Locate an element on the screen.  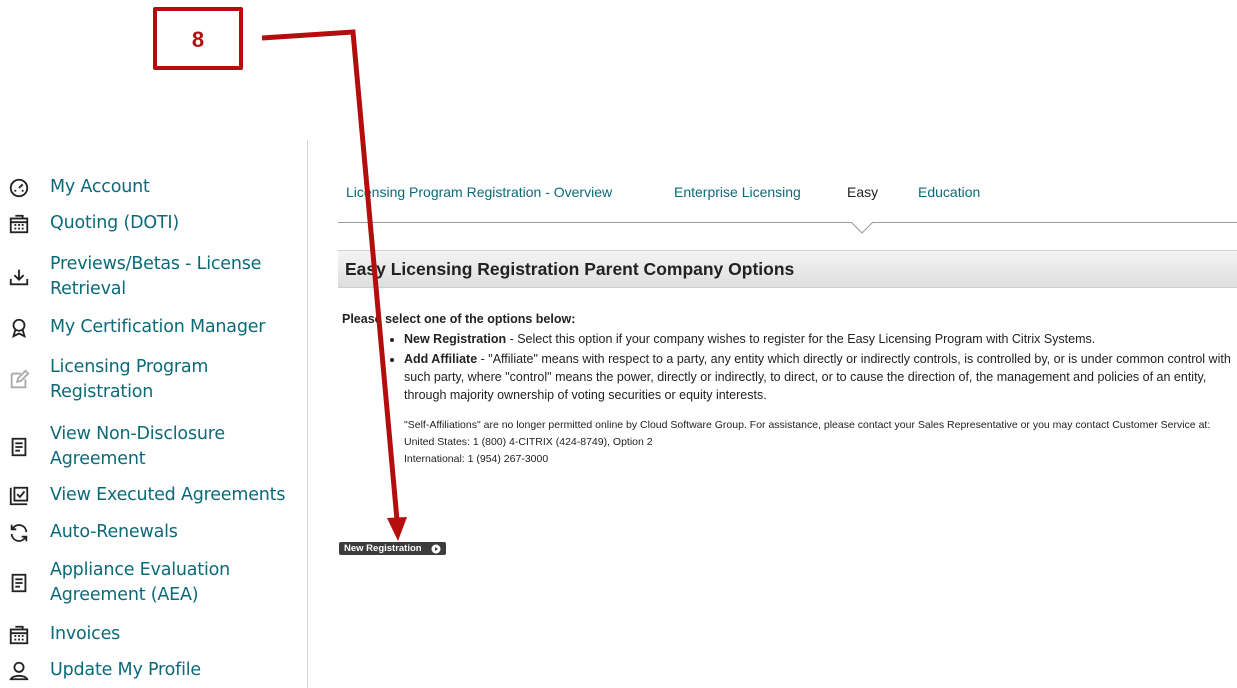
sidebar-item-licensing-program-registration: Licensing Program Registration is located at coordinates (144, 380).